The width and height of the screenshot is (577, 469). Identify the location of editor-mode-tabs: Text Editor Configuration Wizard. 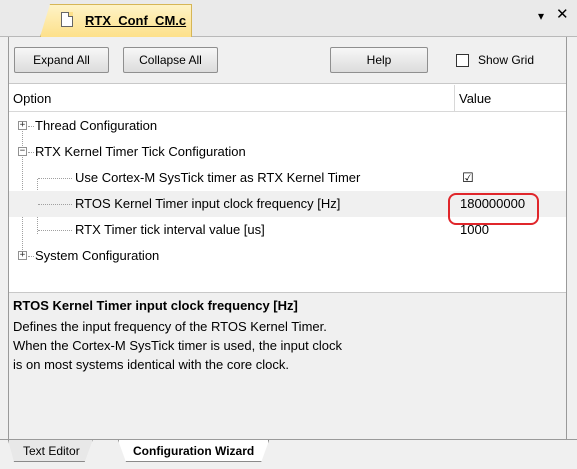
(288, 454).